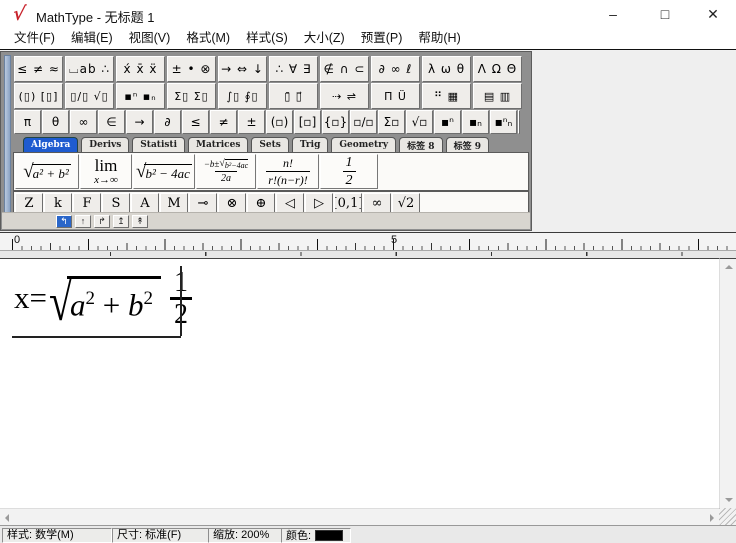  What do you see at coordinates (712, 518) in the screenshot?
I see `scroll-right-icon` at bounding box center [712, 518].